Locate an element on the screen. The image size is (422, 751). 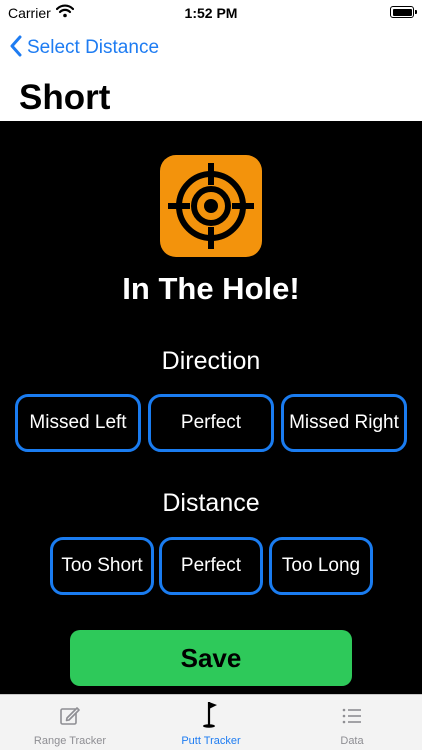
tab-putt-tracker-label: Putt Tracker is located at coordinates (211, 741).